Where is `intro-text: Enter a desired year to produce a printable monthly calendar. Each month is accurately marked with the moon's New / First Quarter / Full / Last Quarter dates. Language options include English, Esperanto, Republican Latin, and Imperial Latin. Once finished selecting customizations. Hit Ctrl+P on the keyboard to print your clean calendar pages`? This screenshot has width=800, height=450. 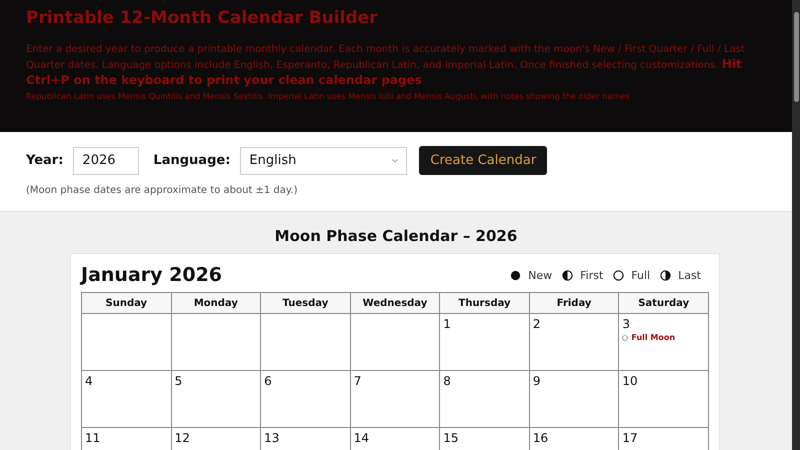
intro-text: Enter a desired year to produce a printable monthly calendar. Each month is accurately marked with the moon's New / First Quarter / Full / Last Quarter dates. Language options include English, Esperanto, Republican Latin, and Imperial Latin. Once finished selecting customizations. Hit Ctrl+P on the keyboard to print your clean calendar pages is located at coordinates (386, 66).